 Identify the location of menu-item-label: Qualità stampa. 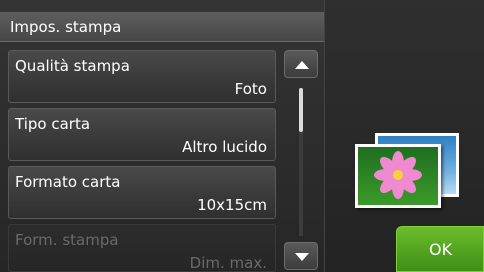
(72, 66).